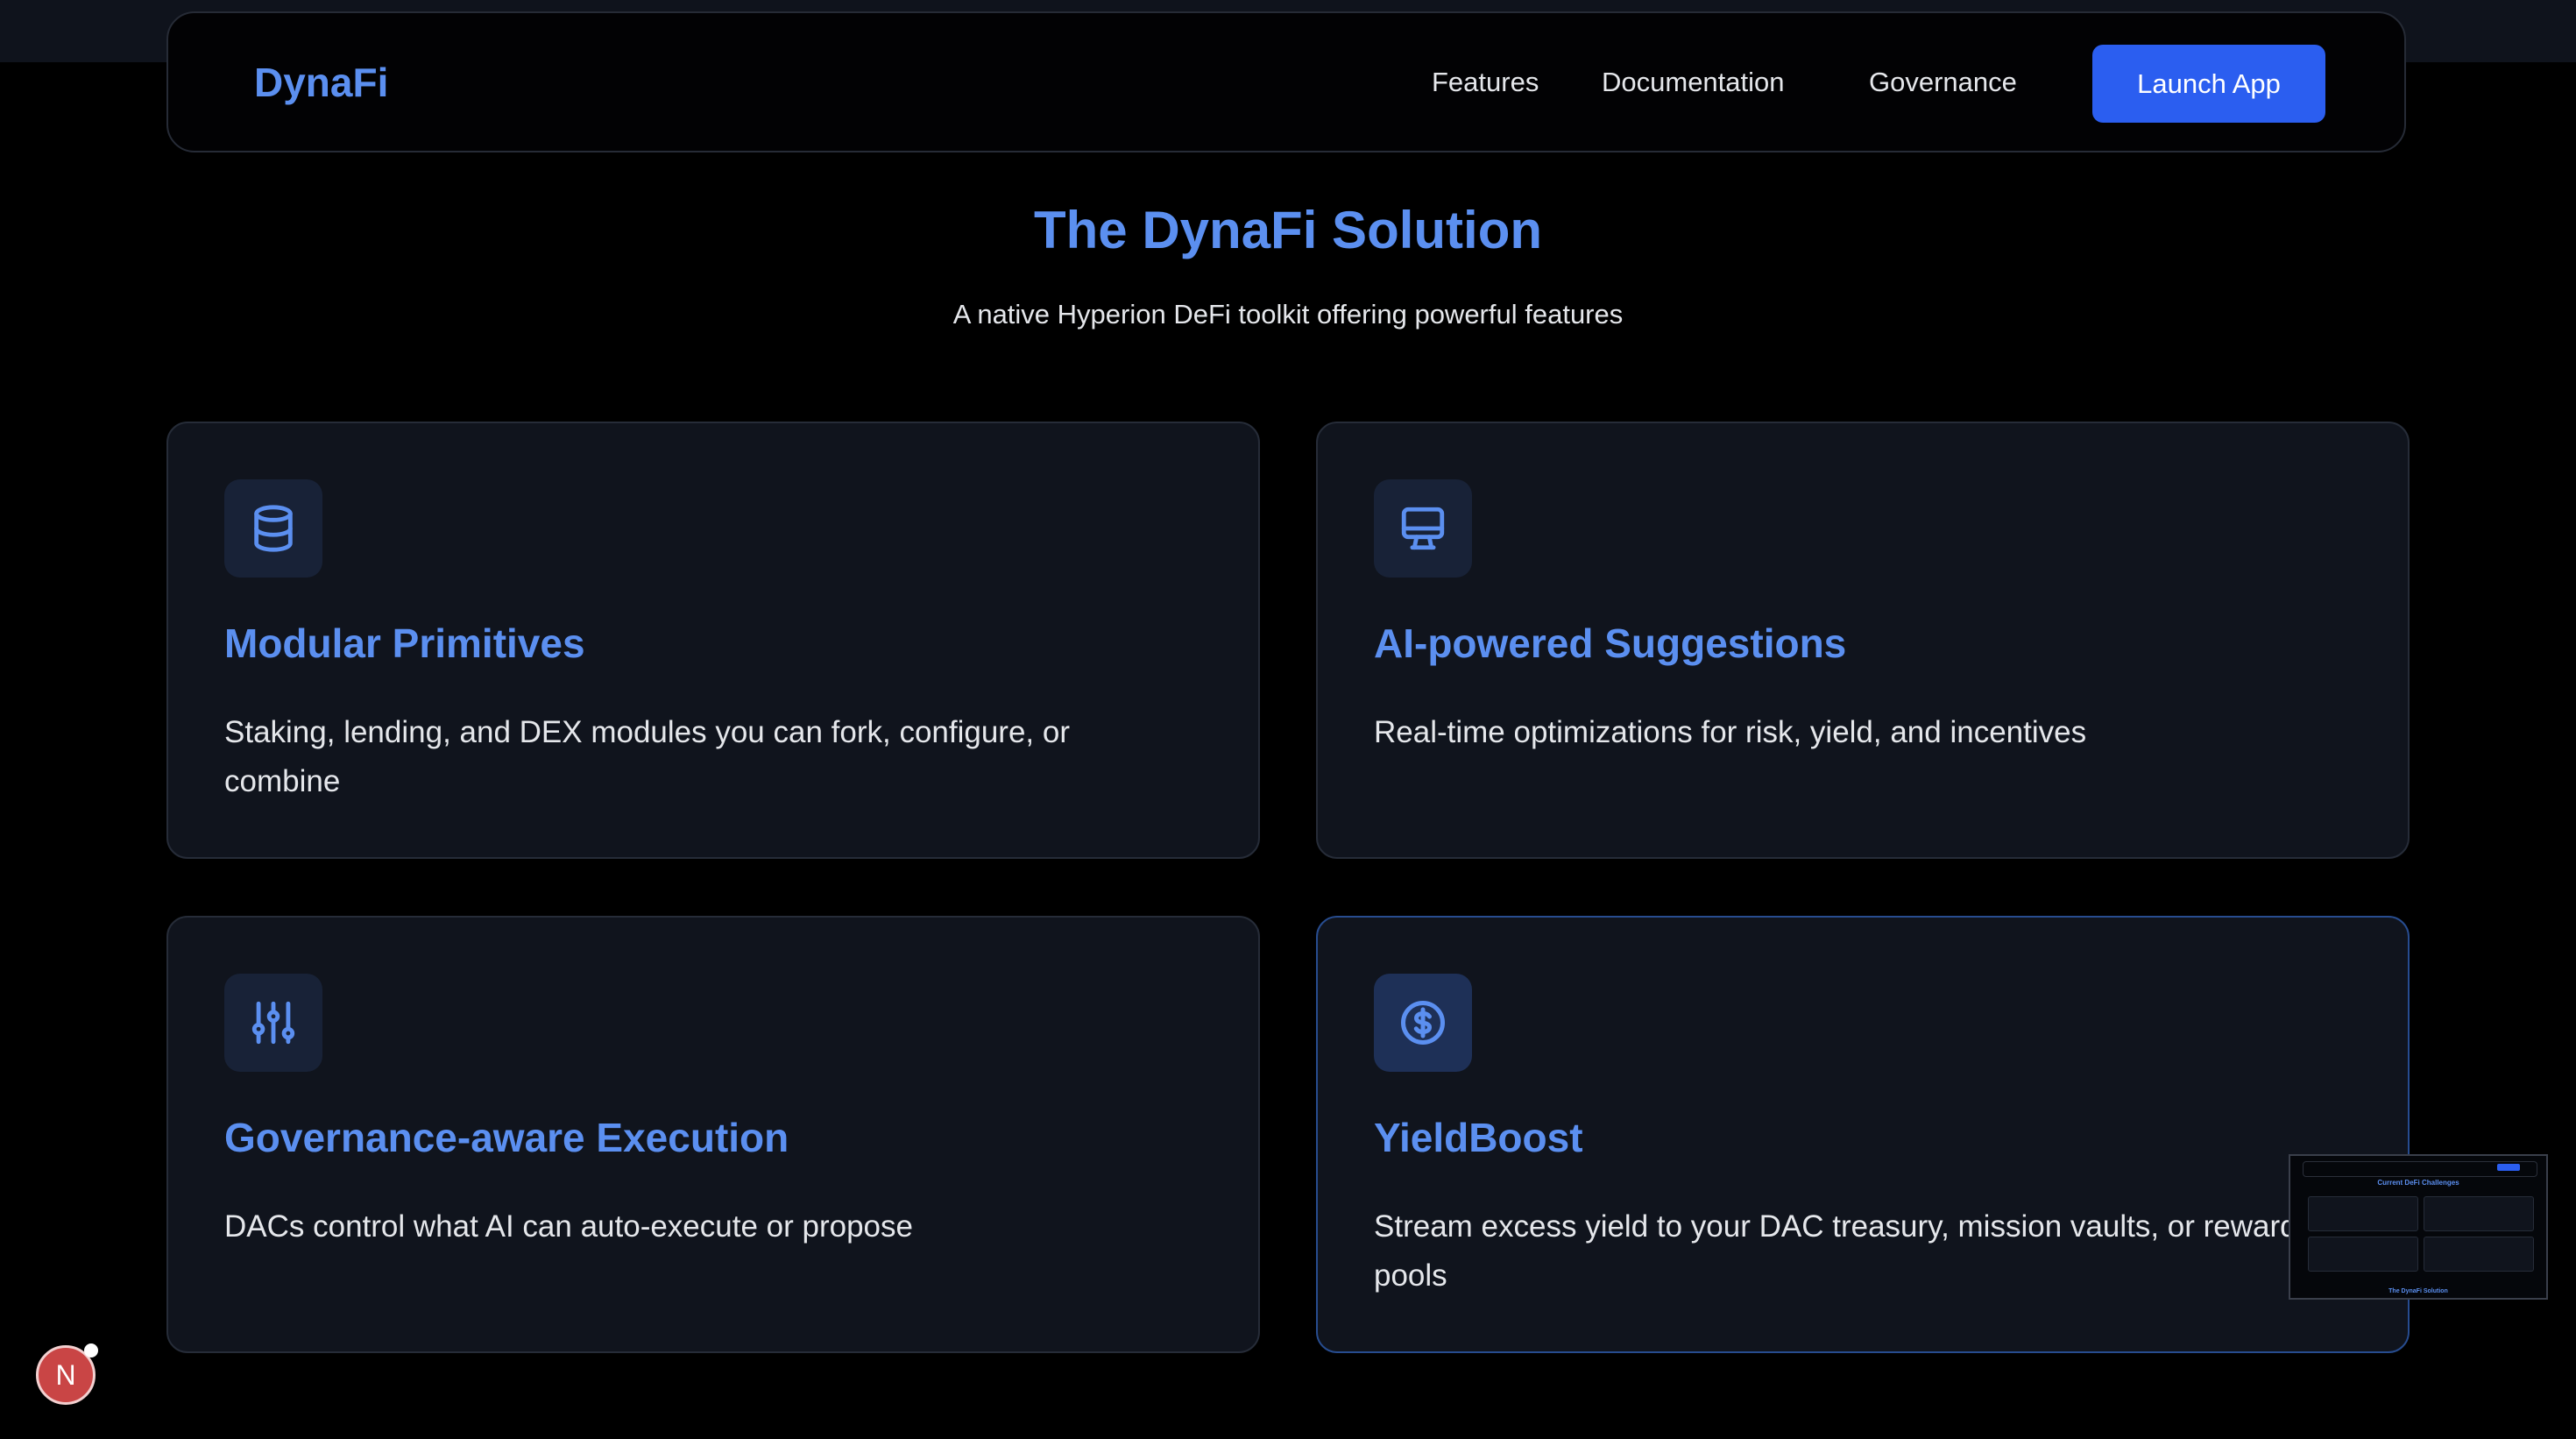  Describe the element at coordinates (1423, 528) in the screenshot. I see `monitor-icon` at that location.